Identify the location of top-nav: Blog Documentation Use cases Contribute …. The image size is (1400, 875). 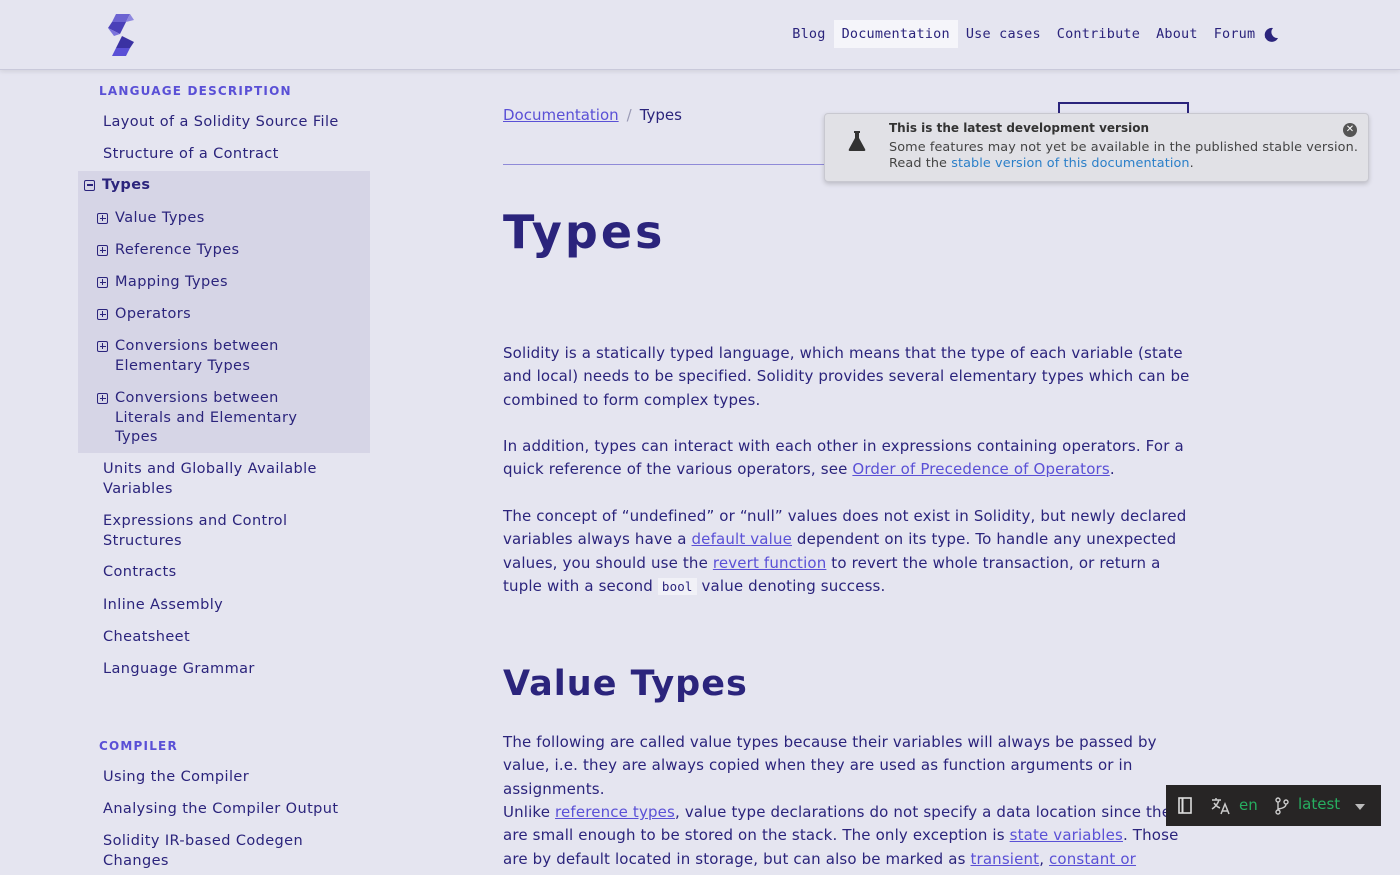
(1032, 34).